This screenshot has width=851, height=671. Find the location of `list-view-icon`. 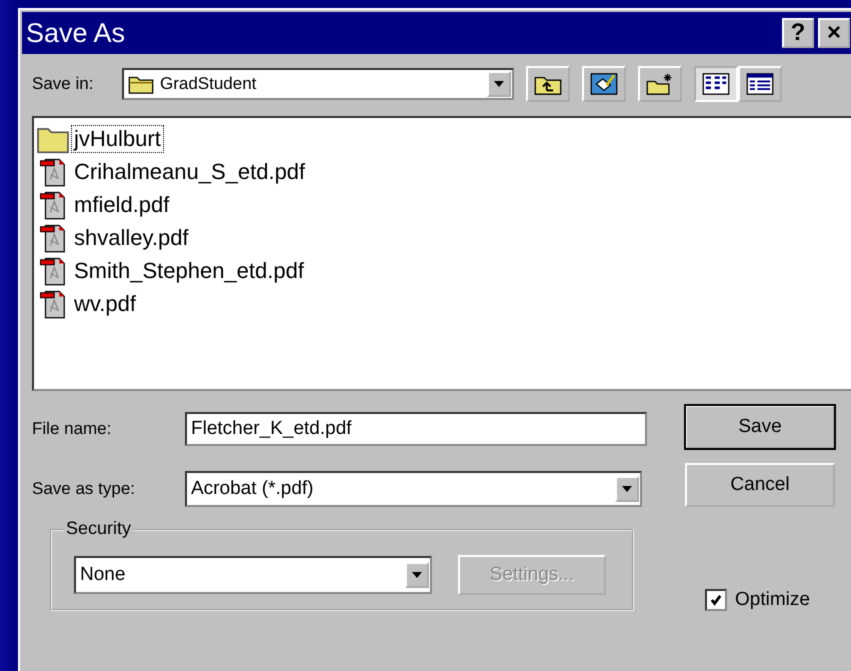

list-view-icon is located at coordinates (716, 84).